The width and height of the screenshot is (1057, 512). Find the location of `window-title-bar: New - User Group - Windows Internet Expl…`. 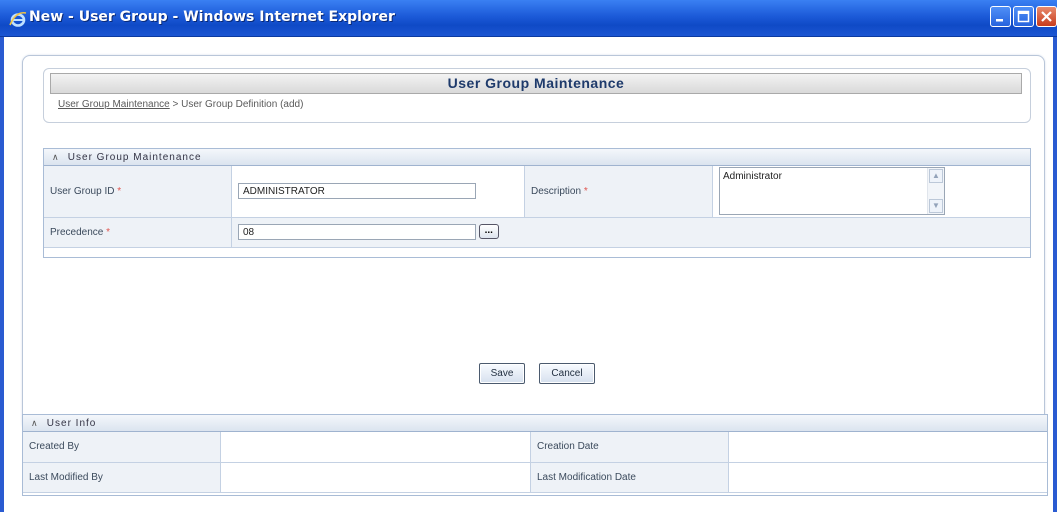

window-title-bar: New - User Group - Windows Internet Expl… is located at coordinates (528, 18).